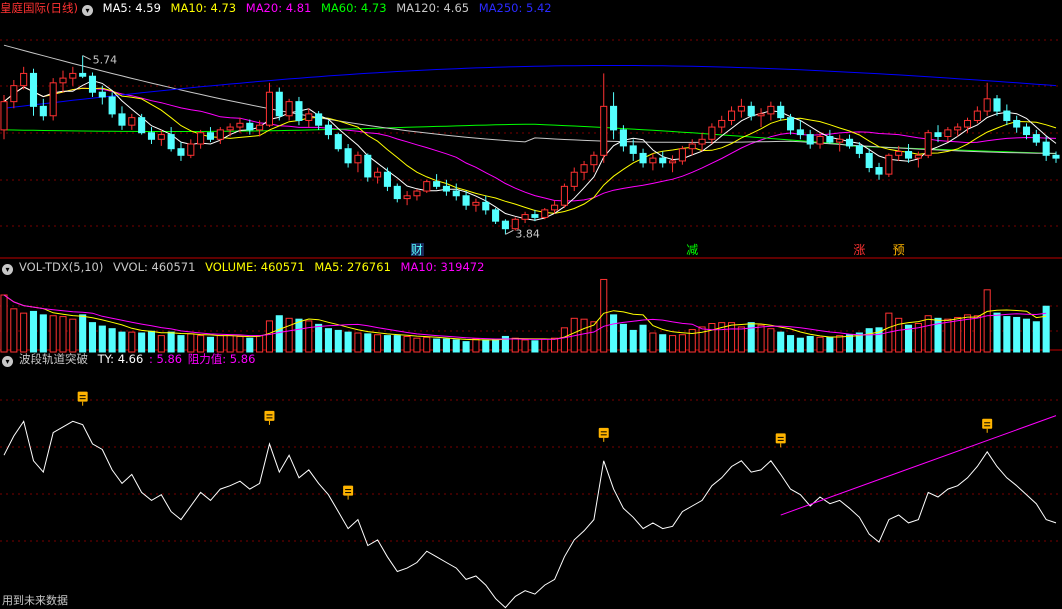 This screenshot has height=609, width=1062. Describe the element at coordinates (7, 361) in the screenshot. I see `collapse-icon: ▾` at that location.